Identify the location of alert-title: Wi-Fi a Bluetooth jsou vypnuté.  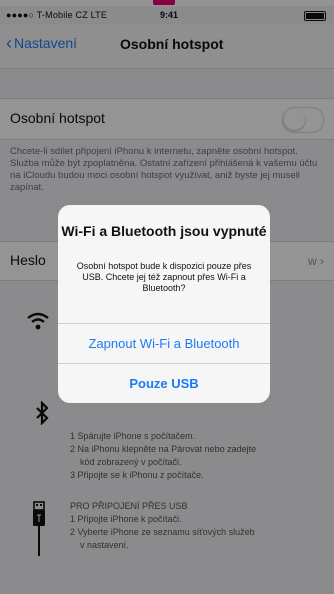
(164, 231).